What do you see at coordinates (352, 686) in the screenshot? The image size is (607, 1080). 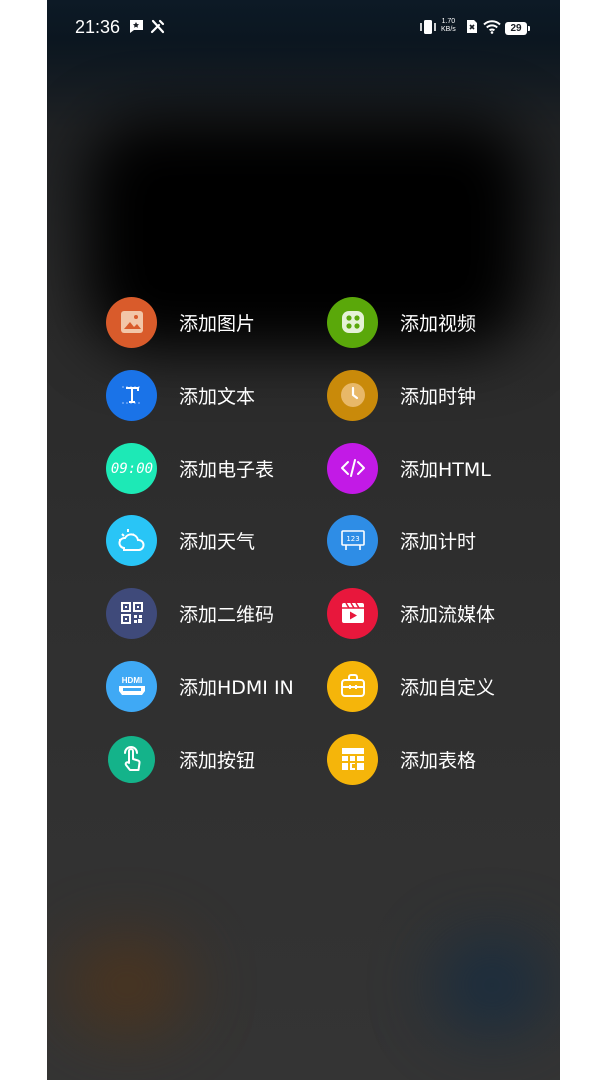 I see `custom-icon` at bounding box center [352, 686].